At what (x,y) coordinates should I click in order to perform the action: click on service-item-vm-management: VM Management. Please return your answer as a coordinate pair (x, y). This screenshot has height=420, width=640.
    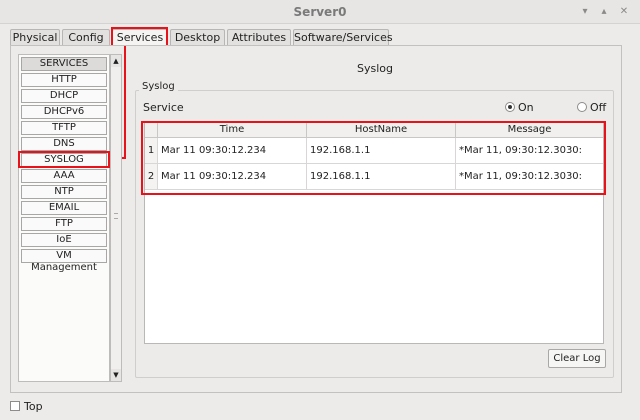
    Looking at the image, I should click on (64, 261).